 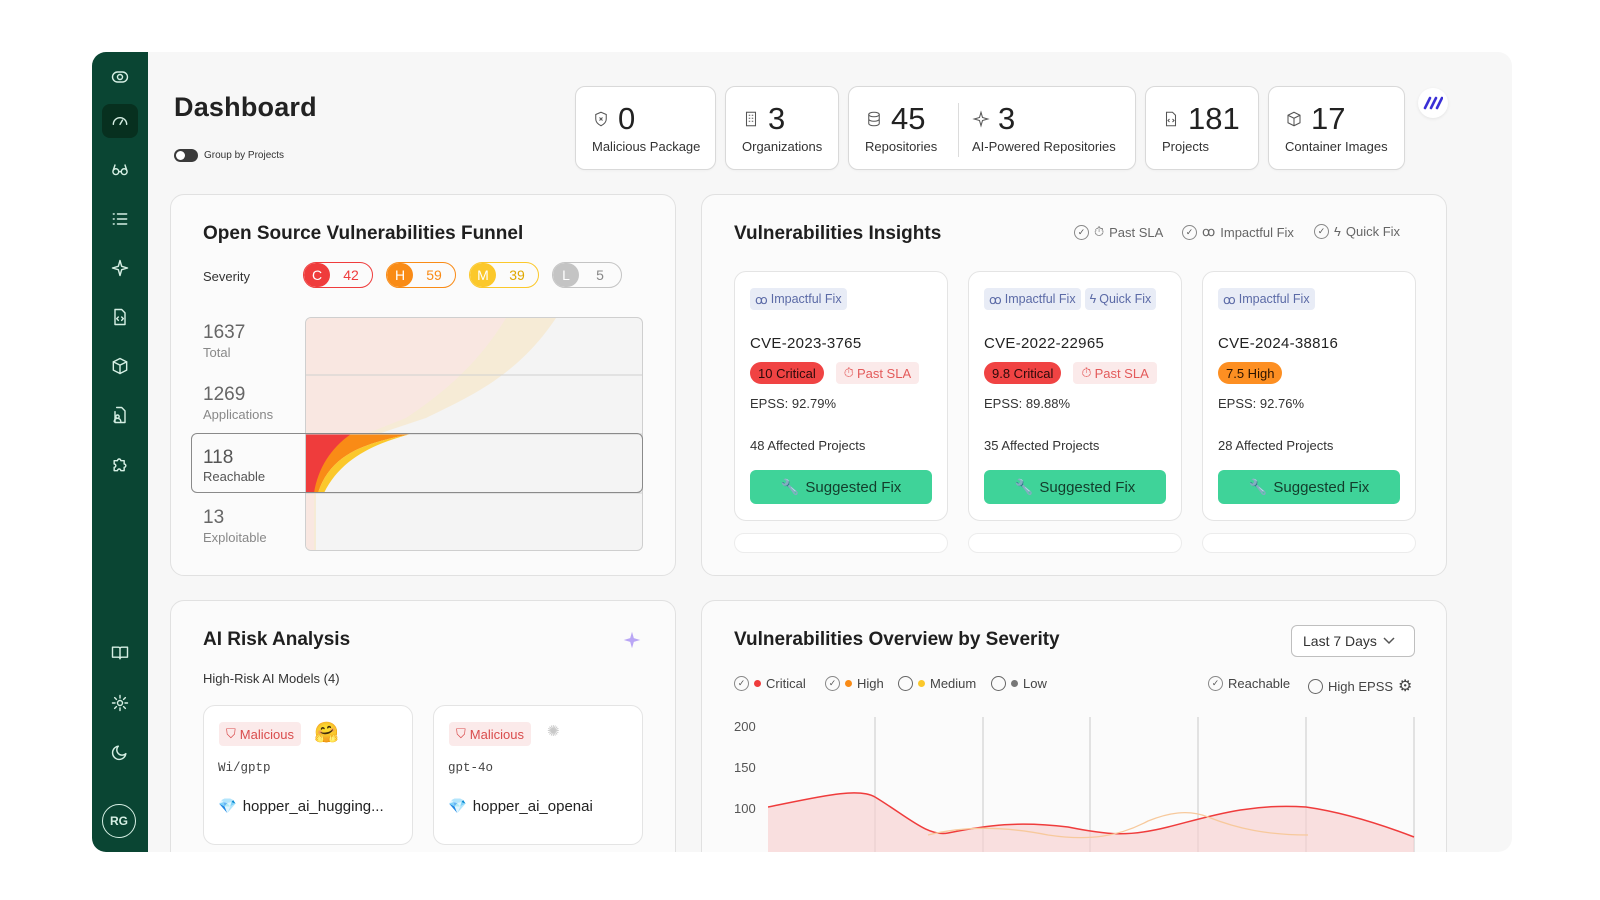 I want to click on moon-icon, so click(x=120, y=752).